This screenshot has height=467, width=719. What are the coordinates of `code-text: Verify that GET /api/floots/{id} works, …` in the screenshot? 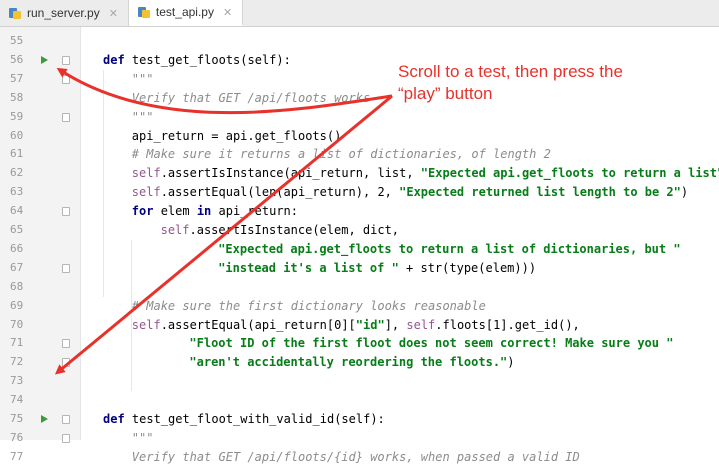 It's located at (356, 457).